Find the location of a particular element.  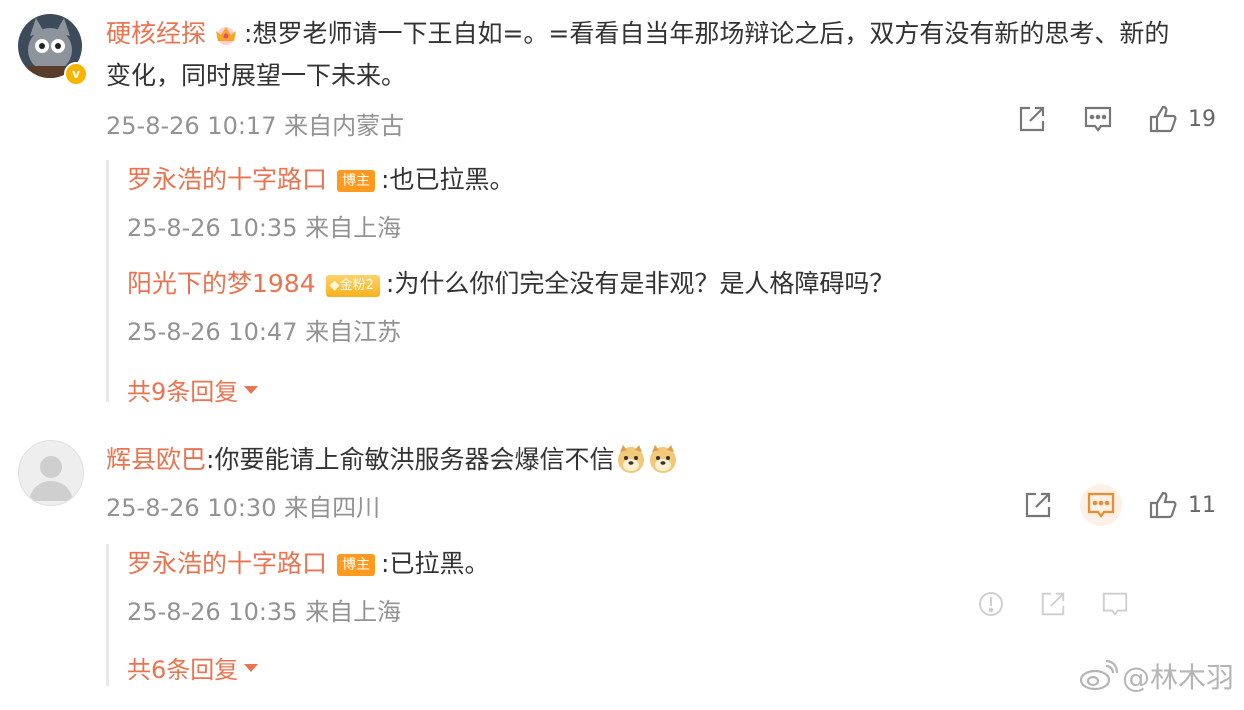

reply-content: 罗永浩的十字路口 博主:也已拉黑。 is located at coordinates (320, 180).